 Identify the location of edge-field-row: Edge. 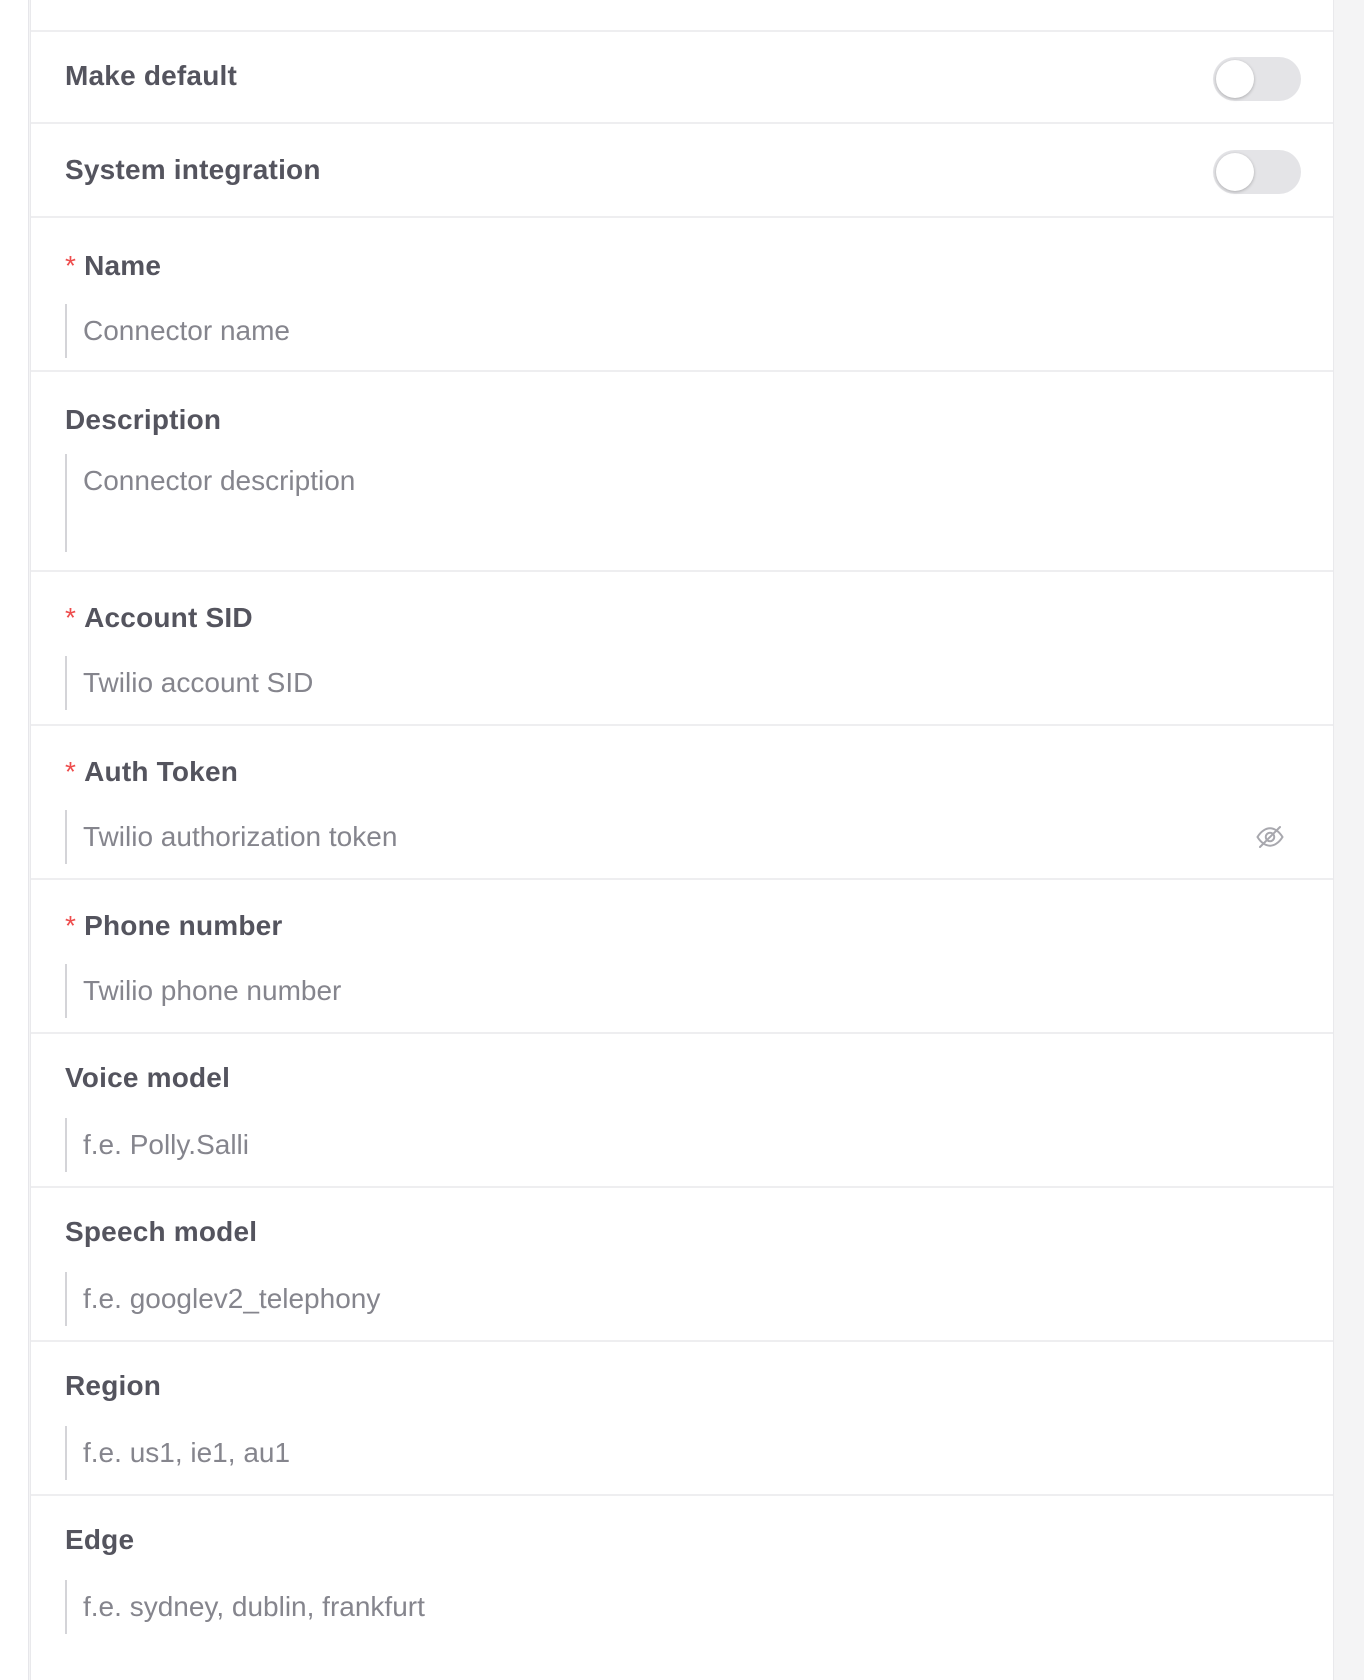
(682, 1573).